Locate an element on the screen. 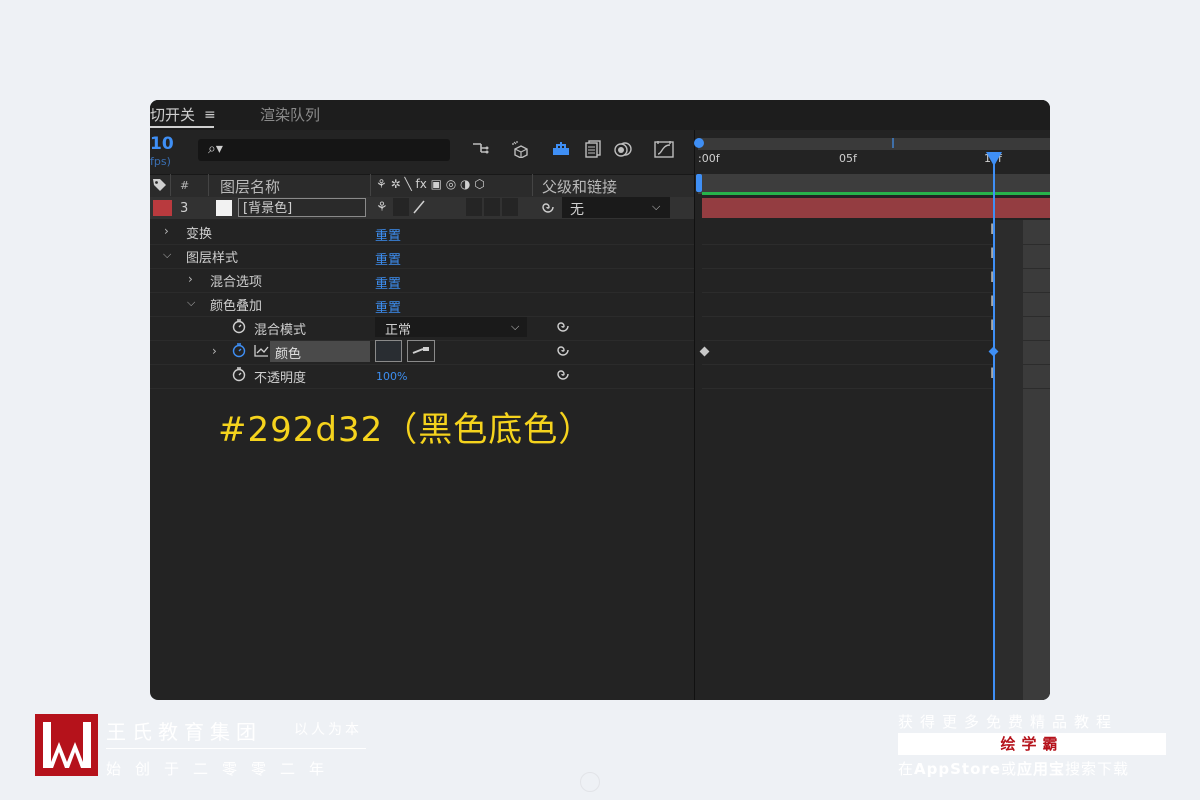 The width and height of the screenshot is (1200, 800). opacity-value: 100% is located at coordinates (391, 376).